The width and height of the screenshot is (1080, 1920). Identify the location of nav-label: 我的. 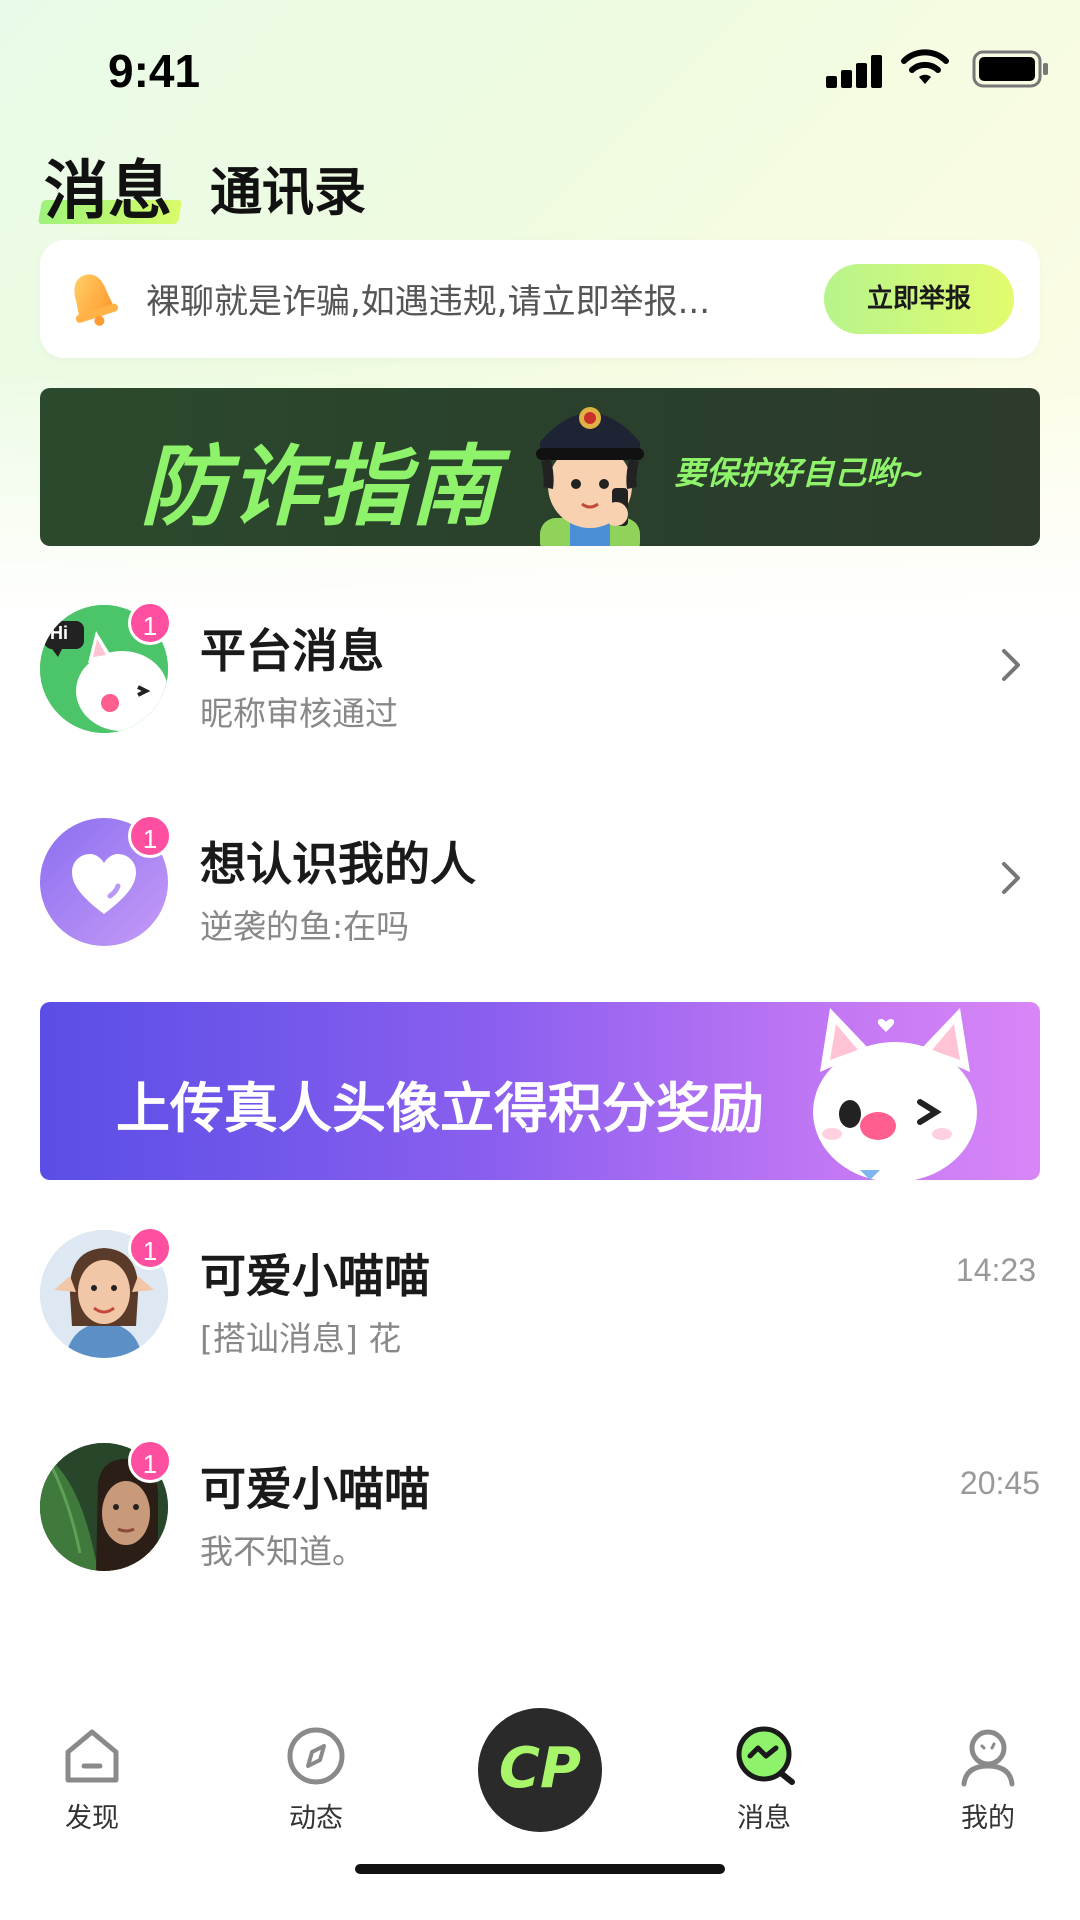
(988, 1818).